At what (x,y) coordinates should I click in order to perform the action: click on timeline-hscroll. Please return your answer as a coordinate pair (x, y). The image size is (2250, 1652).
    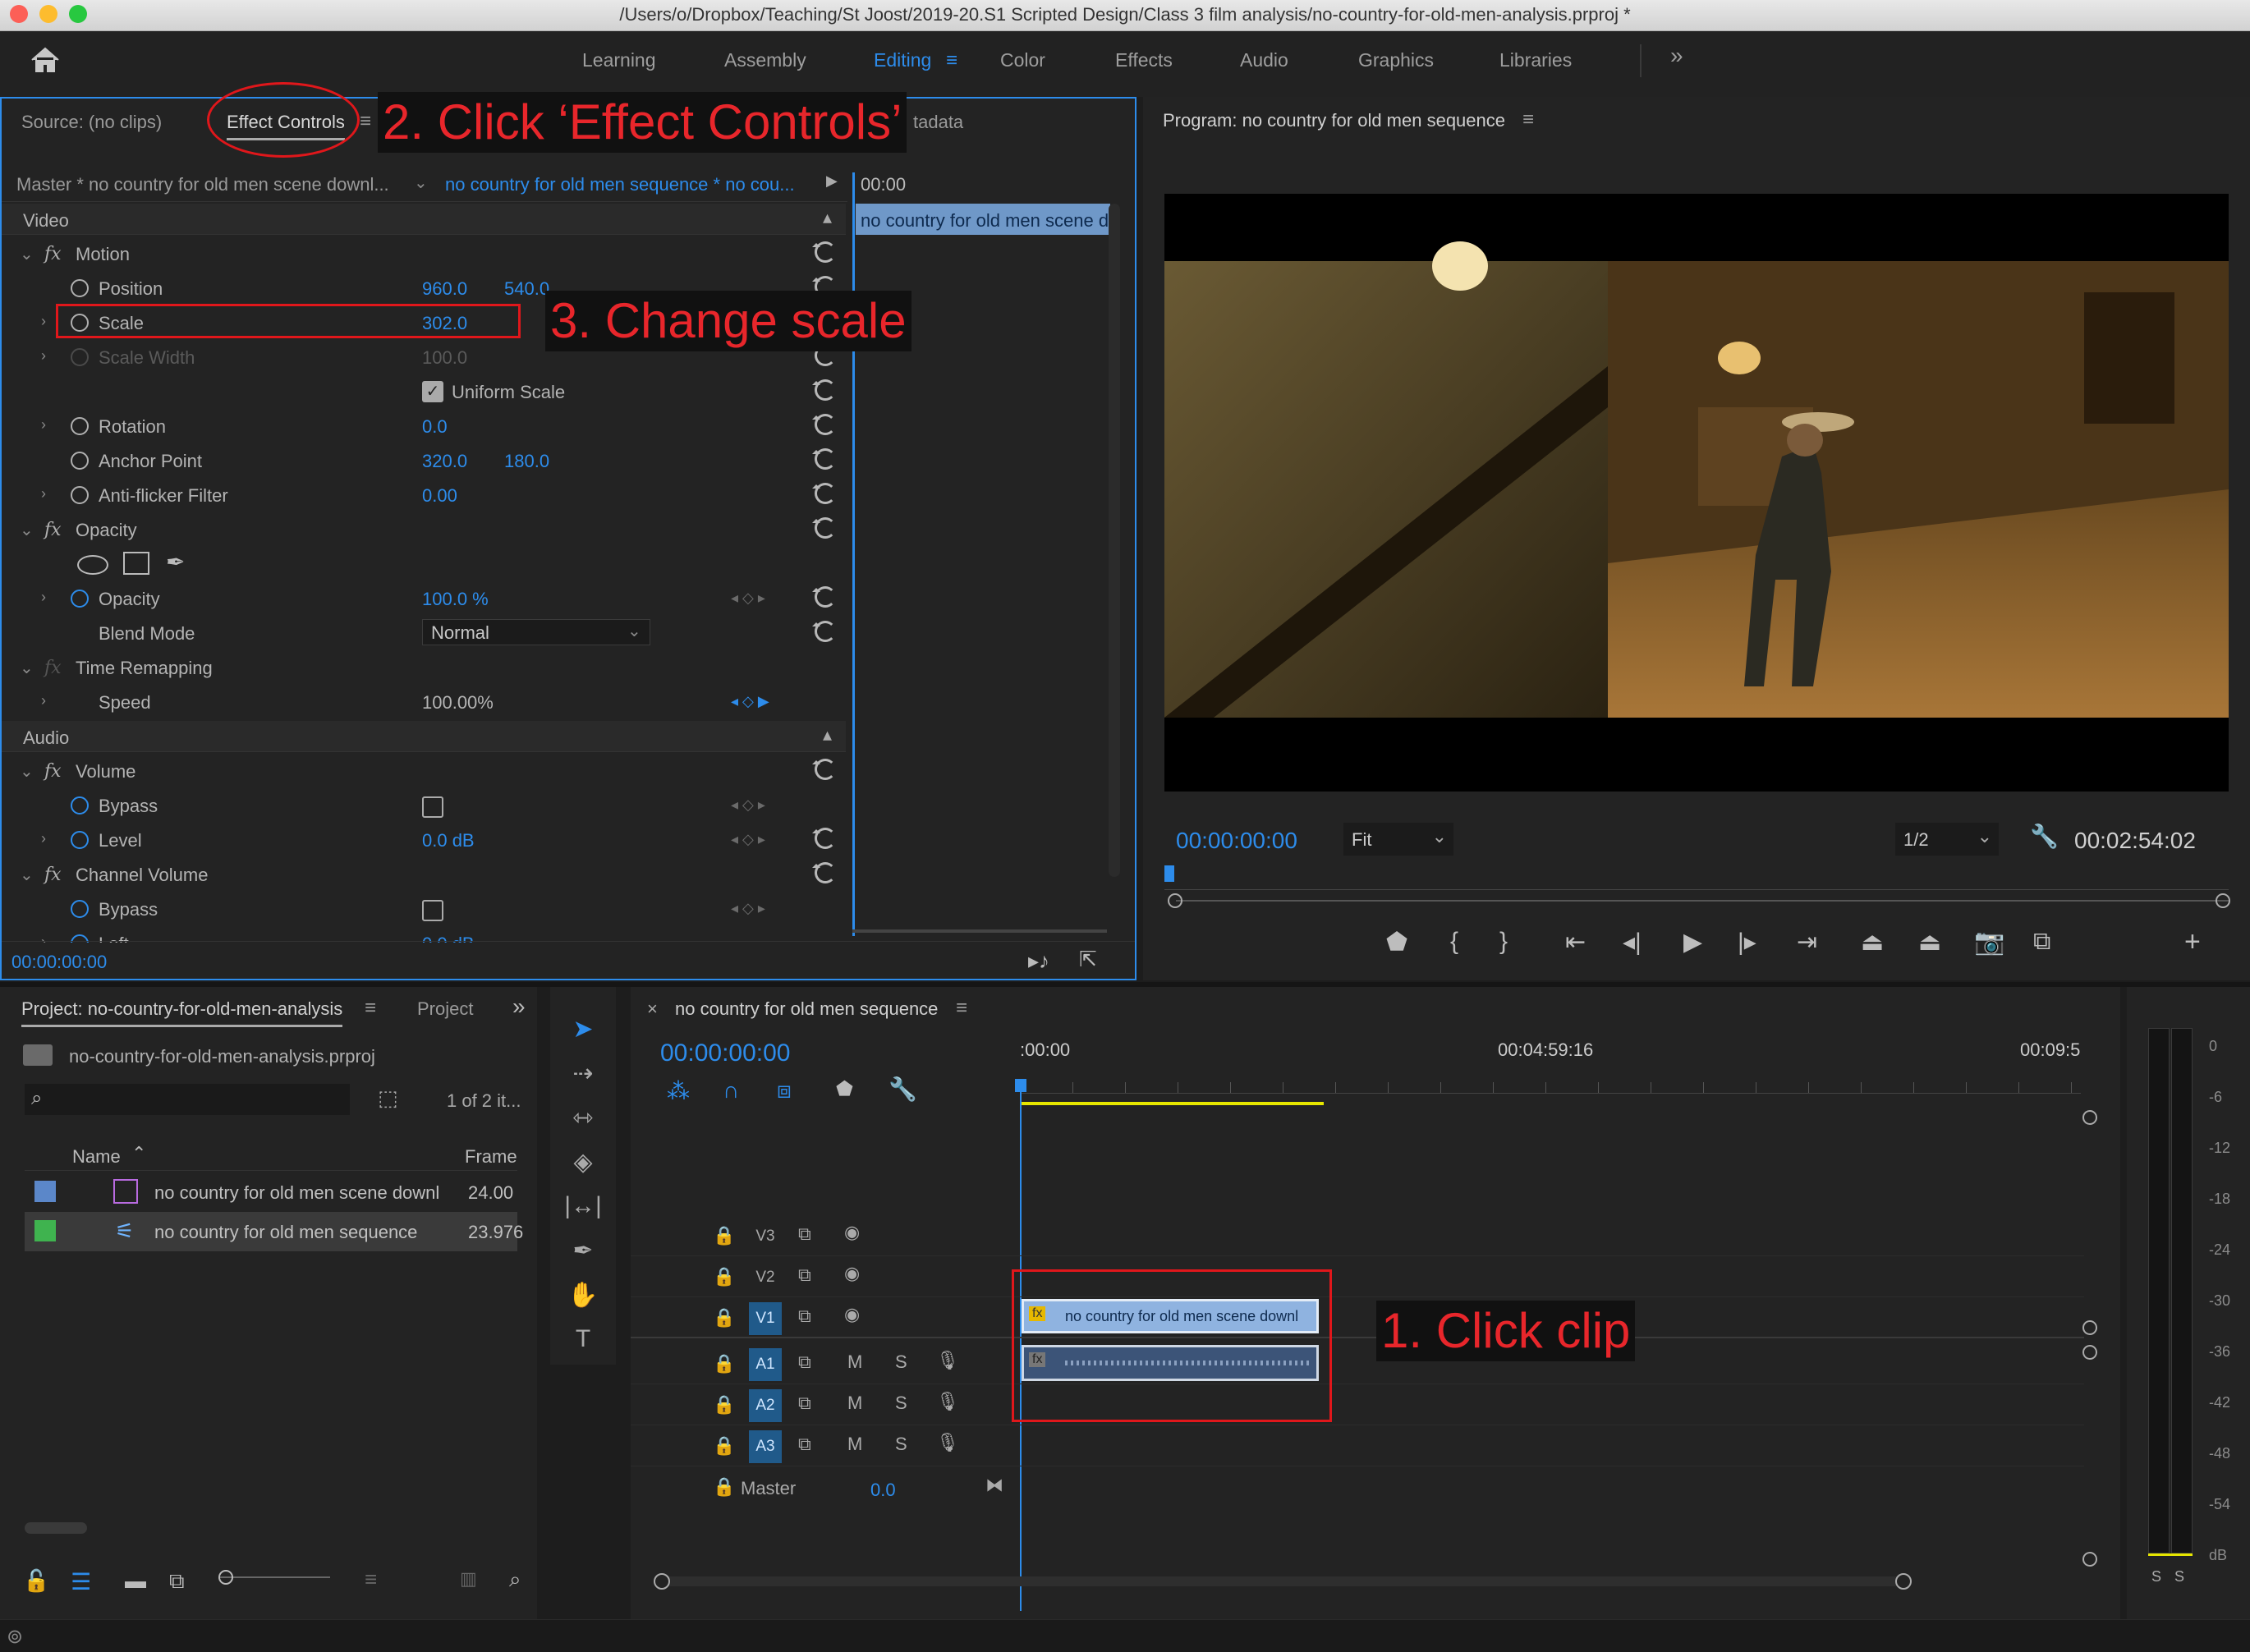
    Looking at the image, I should click on (1285, 1581).